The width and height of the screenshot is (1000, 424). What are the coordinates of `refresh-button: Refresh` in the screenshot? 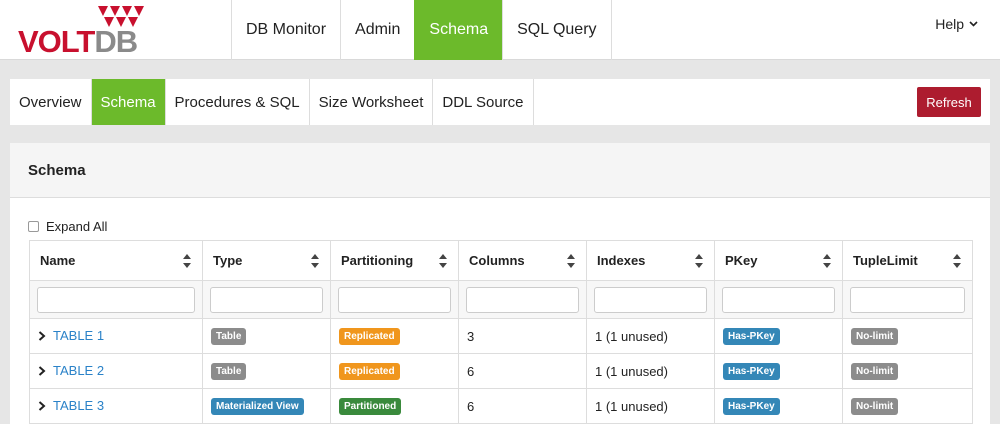 It's located at (949, 102).